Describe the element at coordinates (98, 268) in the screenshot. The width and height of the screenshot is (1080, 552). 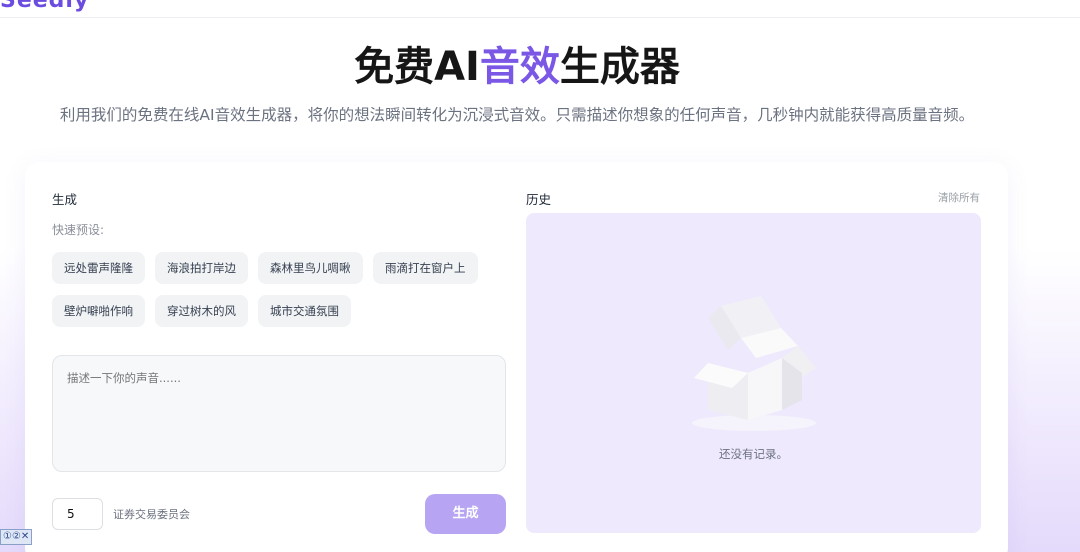
I see `preset-chip: 远处雷声隆隆` at that location.